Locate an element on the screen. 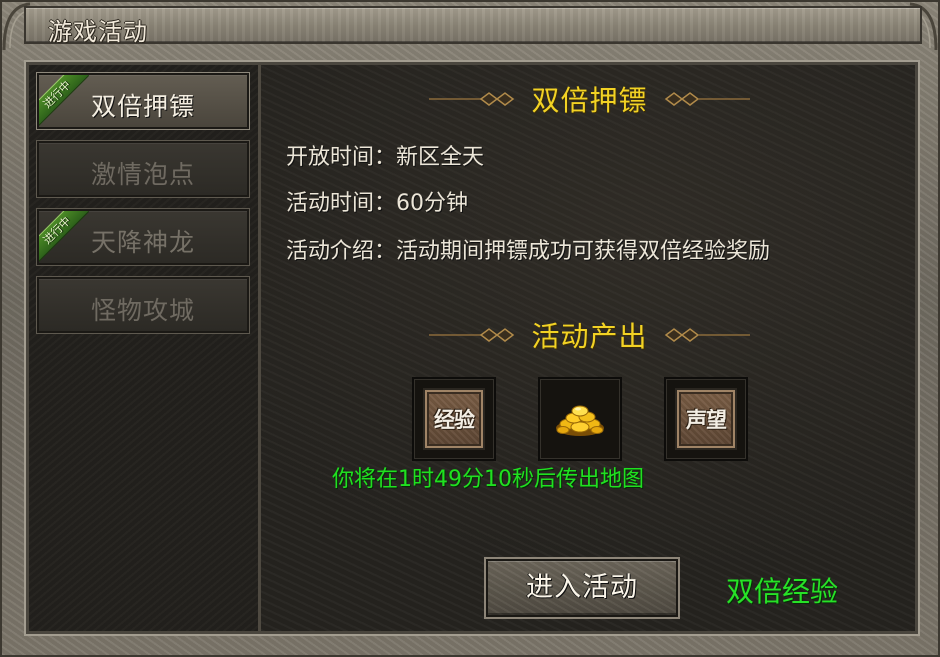 The height and width of the screenshot is (657, 940). exp-stone-icon: 经验 is located at coordinates (454, 419).